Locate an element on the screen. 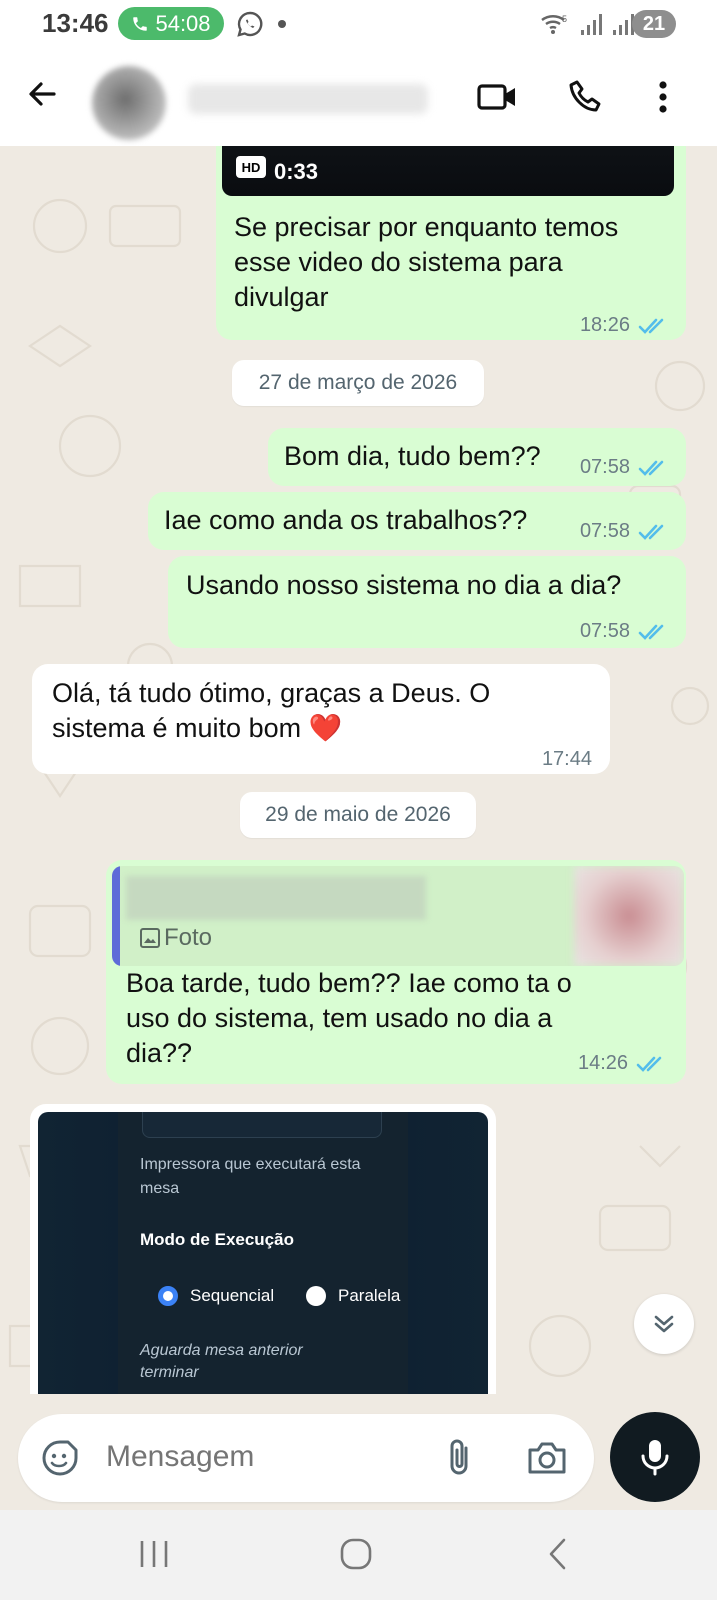 This screenshot has height=1600, width=717. more-options-icon is located at coordinates (663, 97).